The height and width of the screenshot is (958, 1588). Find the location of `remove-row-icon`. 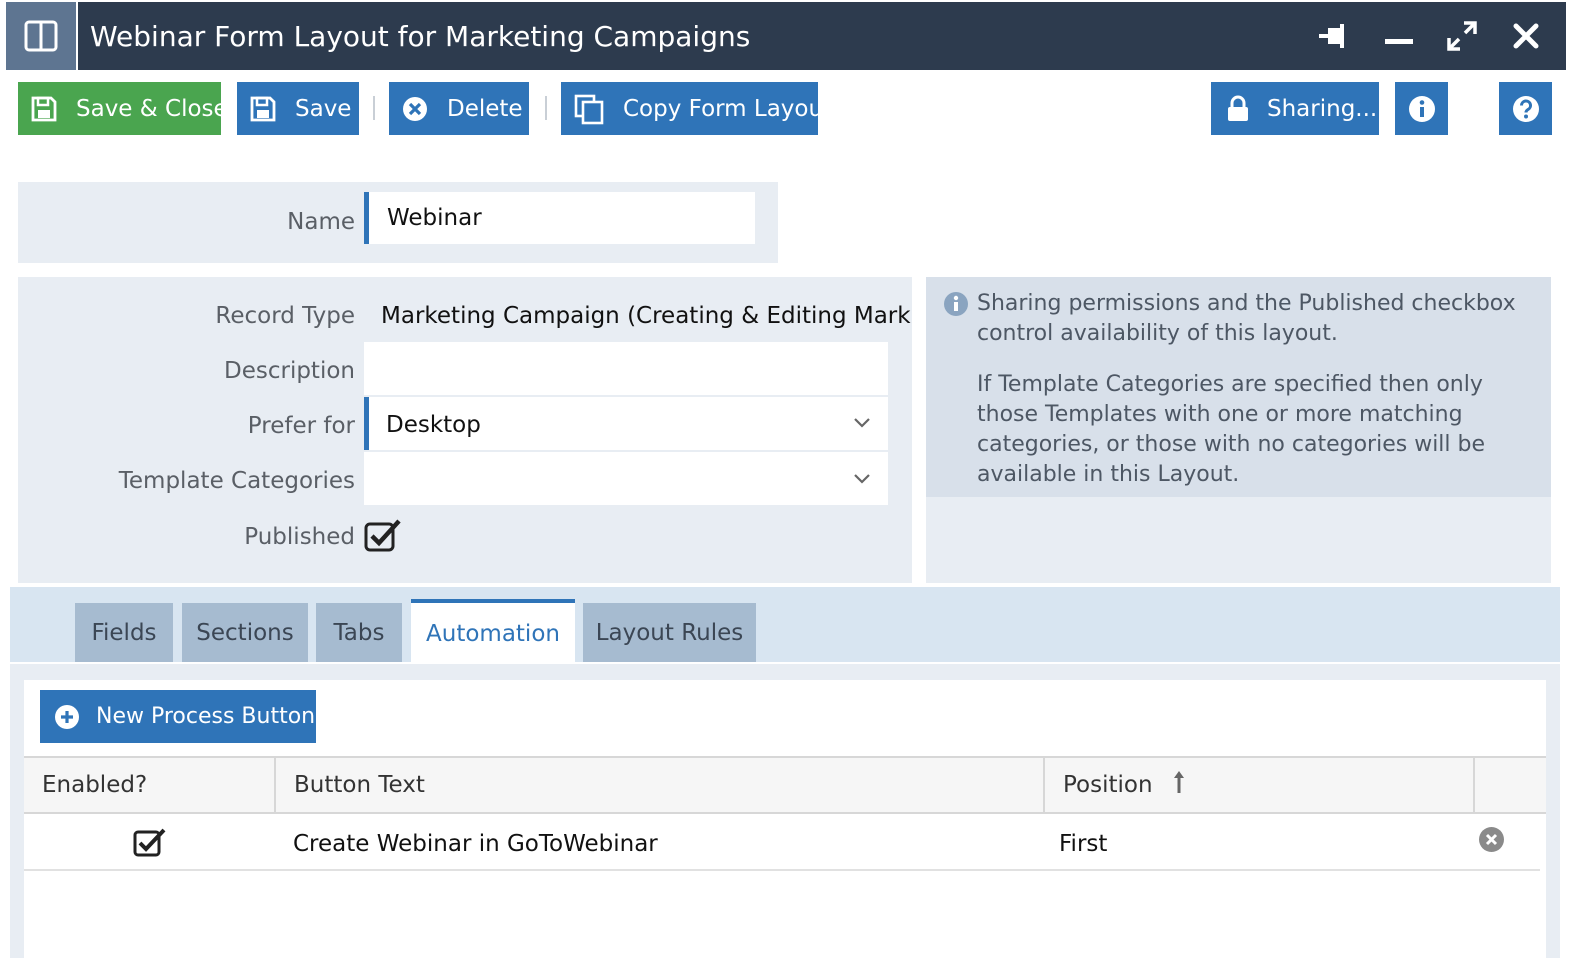

remove-row-icon is located at coordinates (1491, 839).